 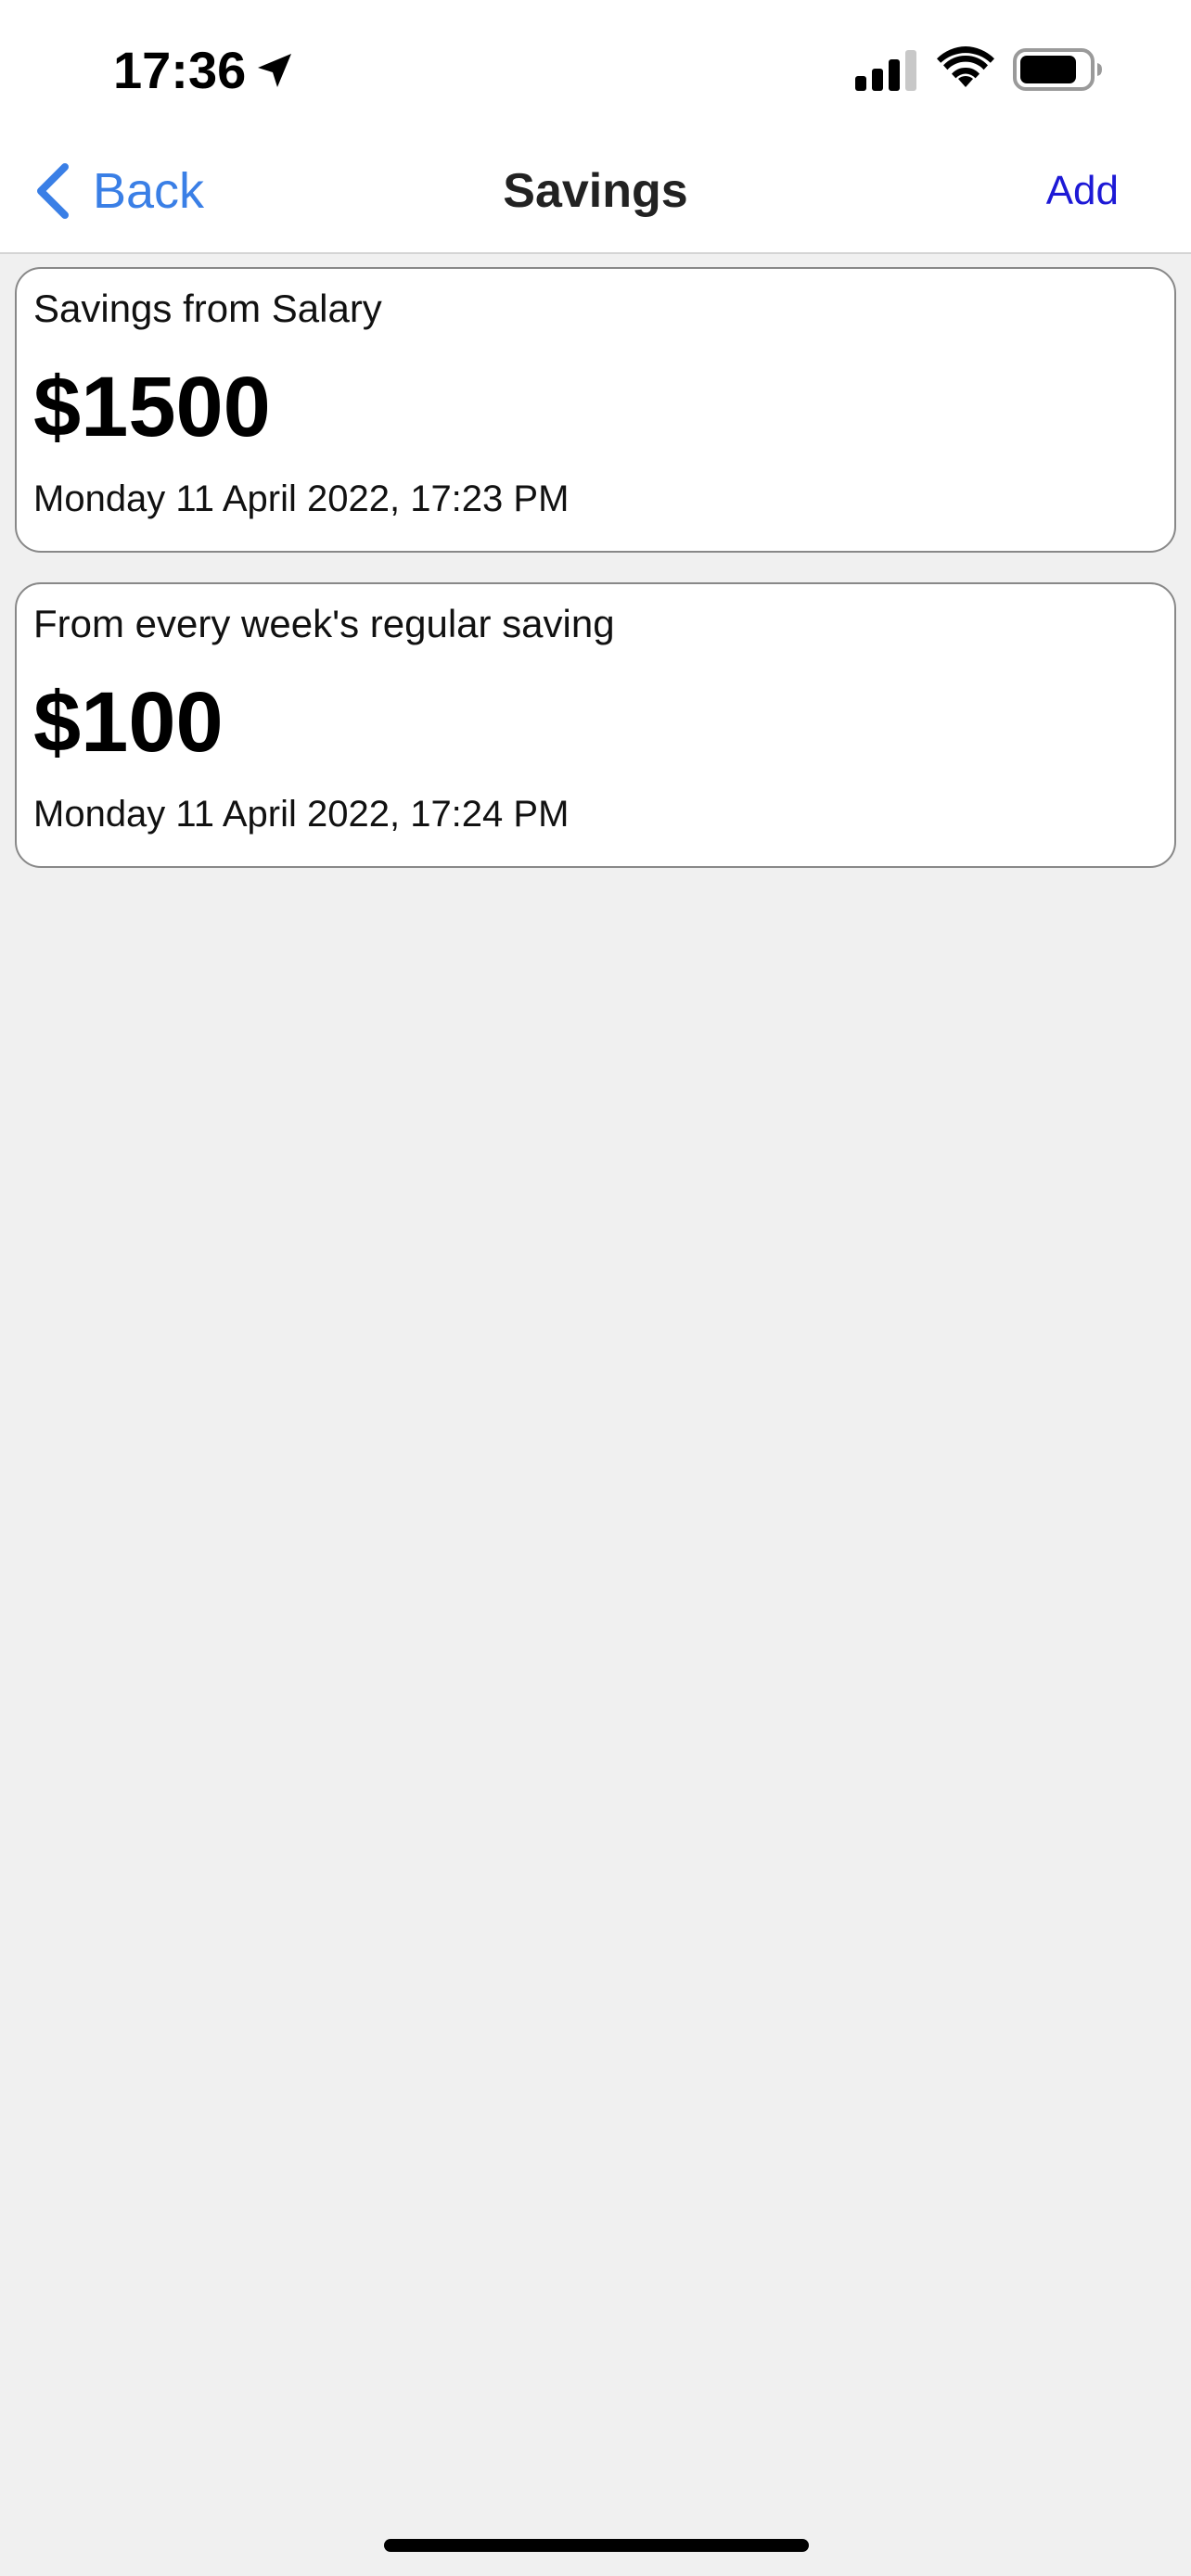 What do you see at coordinates (180, 70) in the screenshot?
I see `status-time: 17:36` at bounding box center [180, 70].